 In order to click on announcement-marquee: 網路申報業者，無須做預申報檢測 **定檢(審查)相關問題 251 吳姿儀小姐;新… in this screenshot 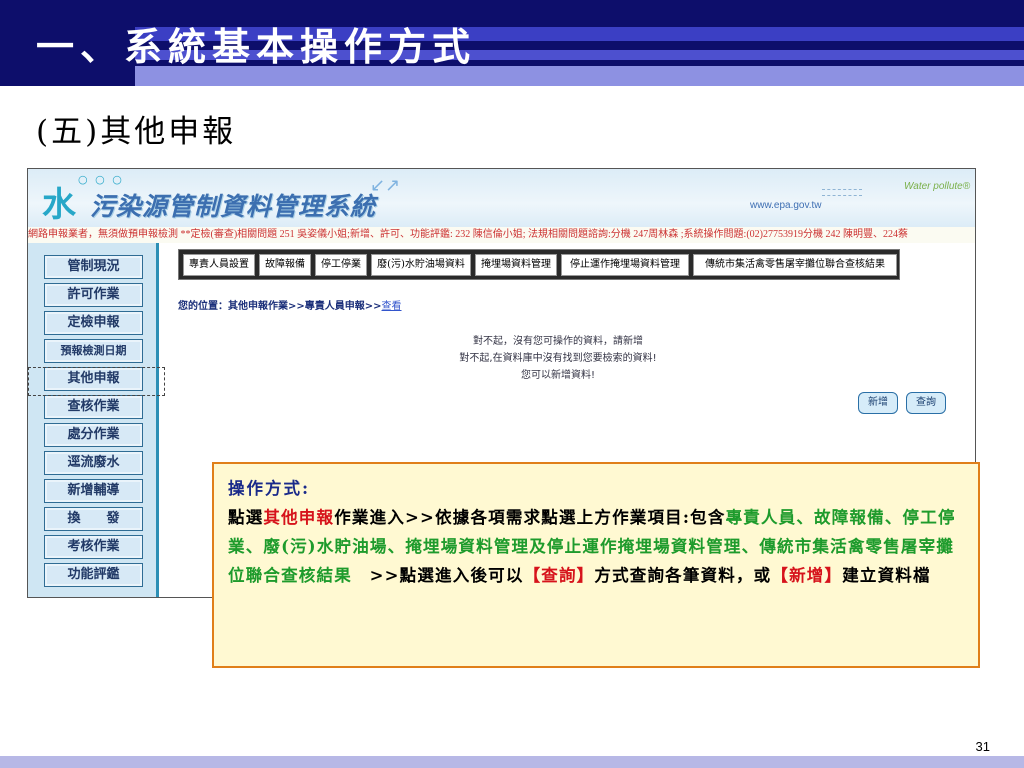, I will do `click(501, 235)`.